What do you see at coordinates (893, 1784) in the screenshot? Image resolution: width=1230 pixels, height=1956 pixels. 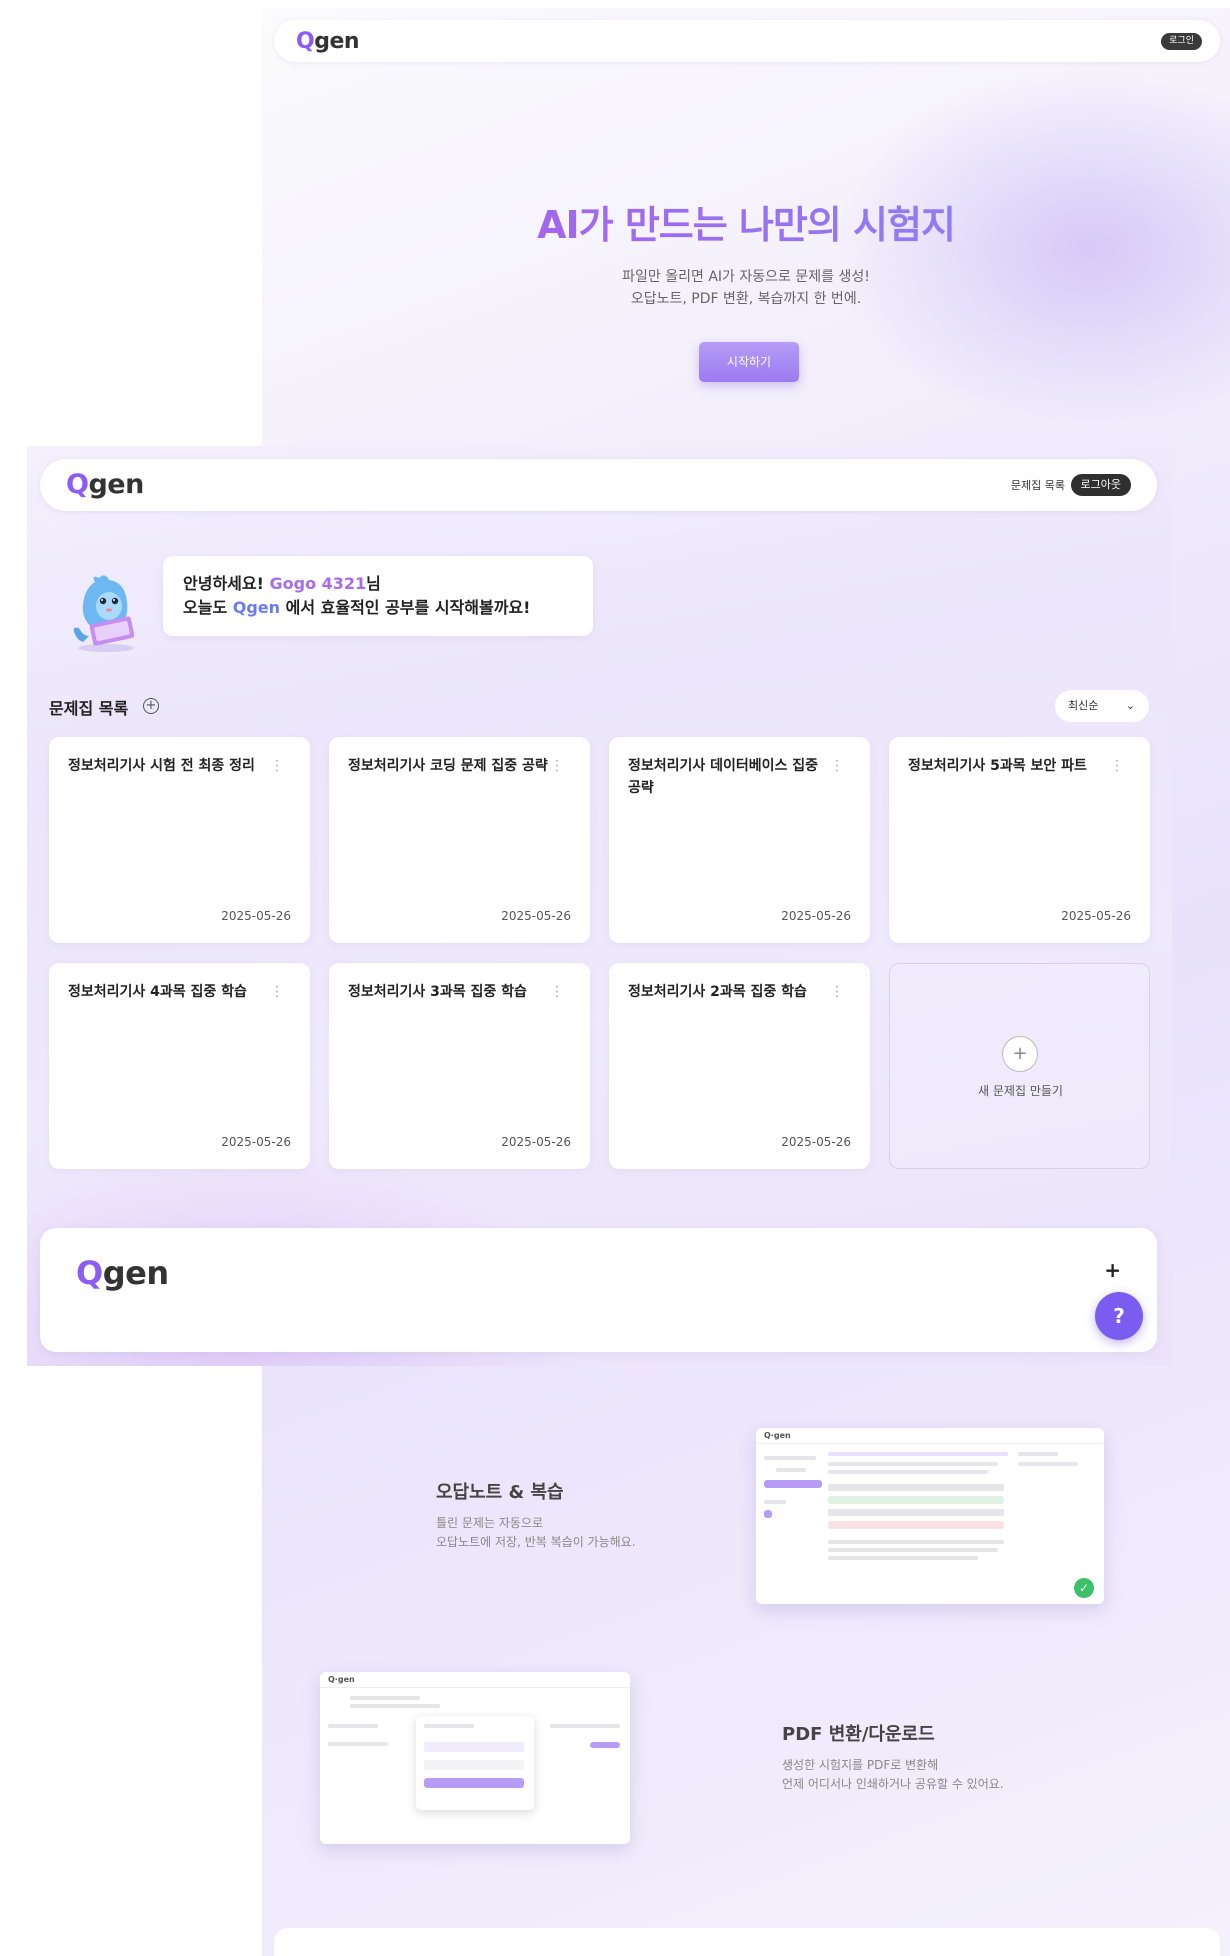 I see `feature-pdf-desc-line-2: 언제 어디서나 인쇄하거나 공유할 수 있어요.` at bounding box center [893, 1784].